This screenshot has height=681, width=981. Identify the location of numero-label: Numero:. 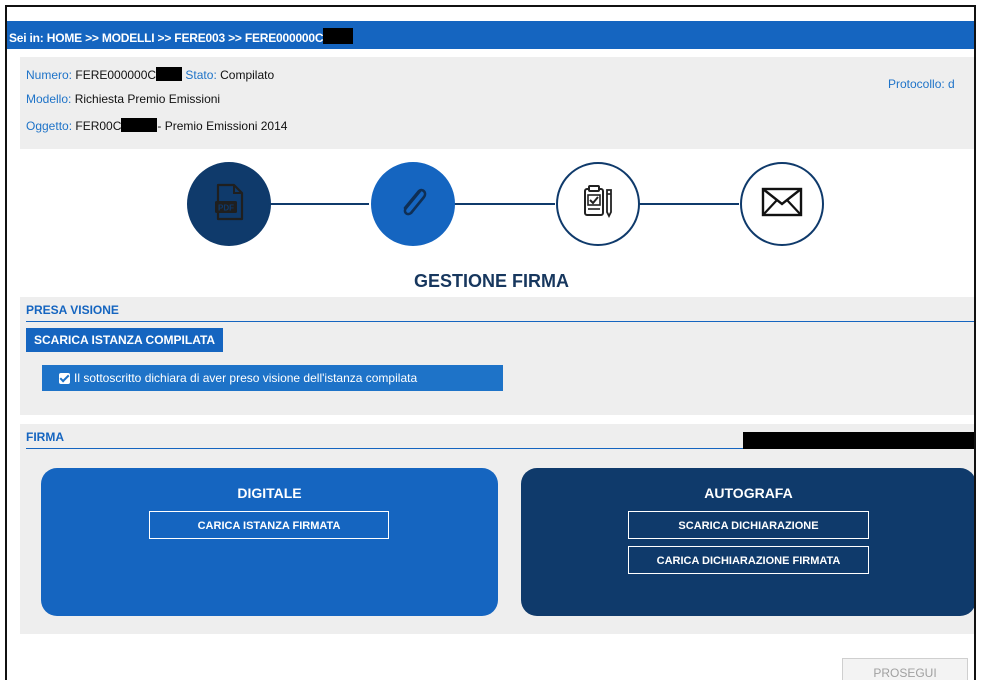
(49, 75).